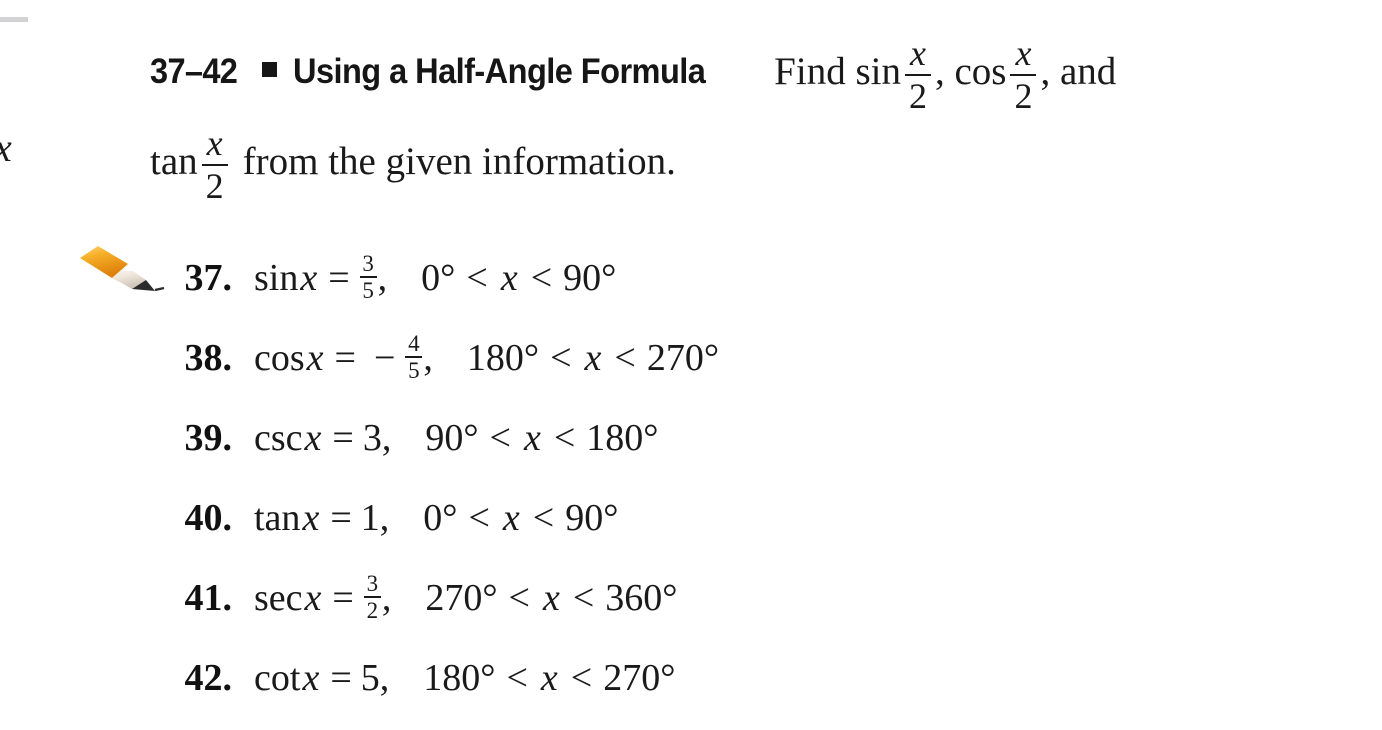  I want to click on exercise-number: 42., so click(208, 678).